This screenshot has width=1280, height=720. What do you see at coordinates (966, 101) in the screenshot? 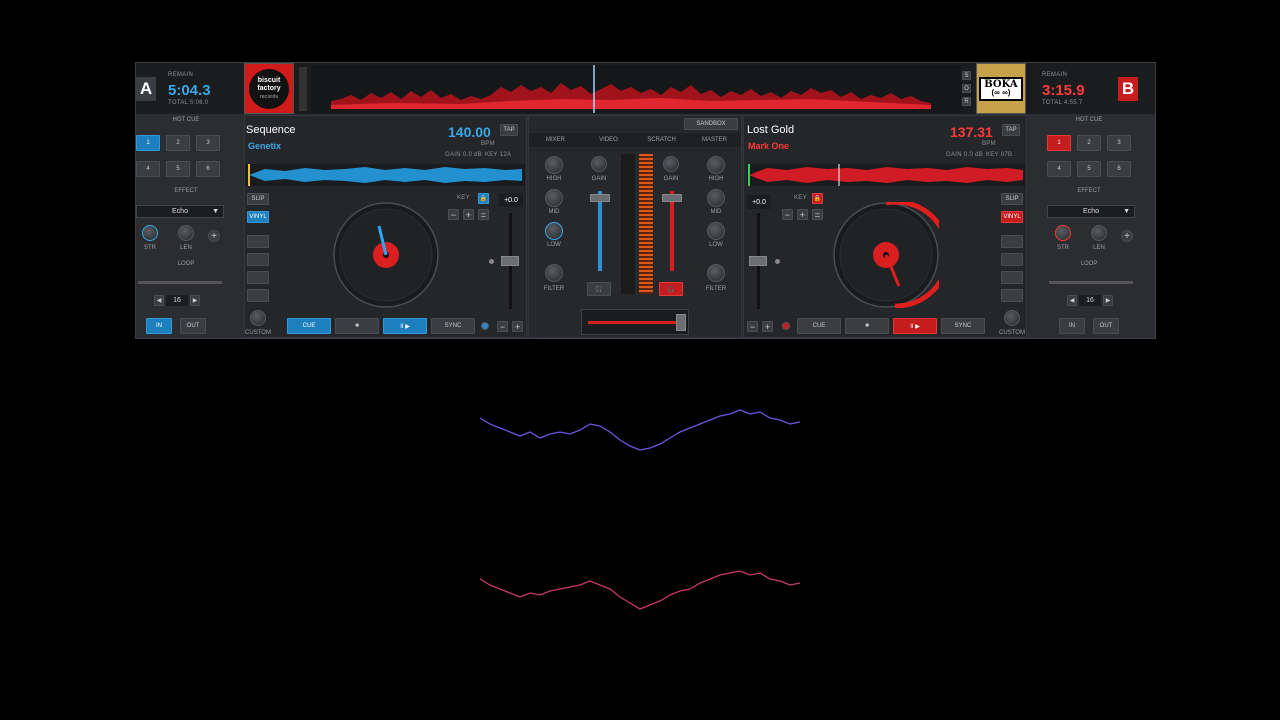
I see `r-button: R` at bounding box center [966, 101].